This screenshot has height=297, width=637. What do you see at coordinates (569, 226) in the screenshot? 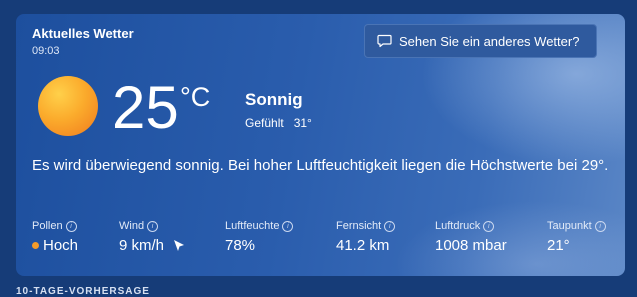
I see `metric-label: Taupunkt` at bounding box center [569, 226].